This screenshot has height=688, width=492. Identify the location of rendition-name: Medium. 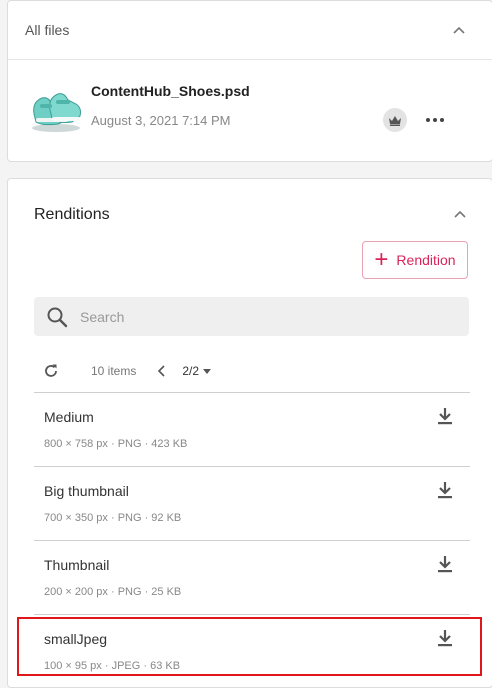
(69, 417).